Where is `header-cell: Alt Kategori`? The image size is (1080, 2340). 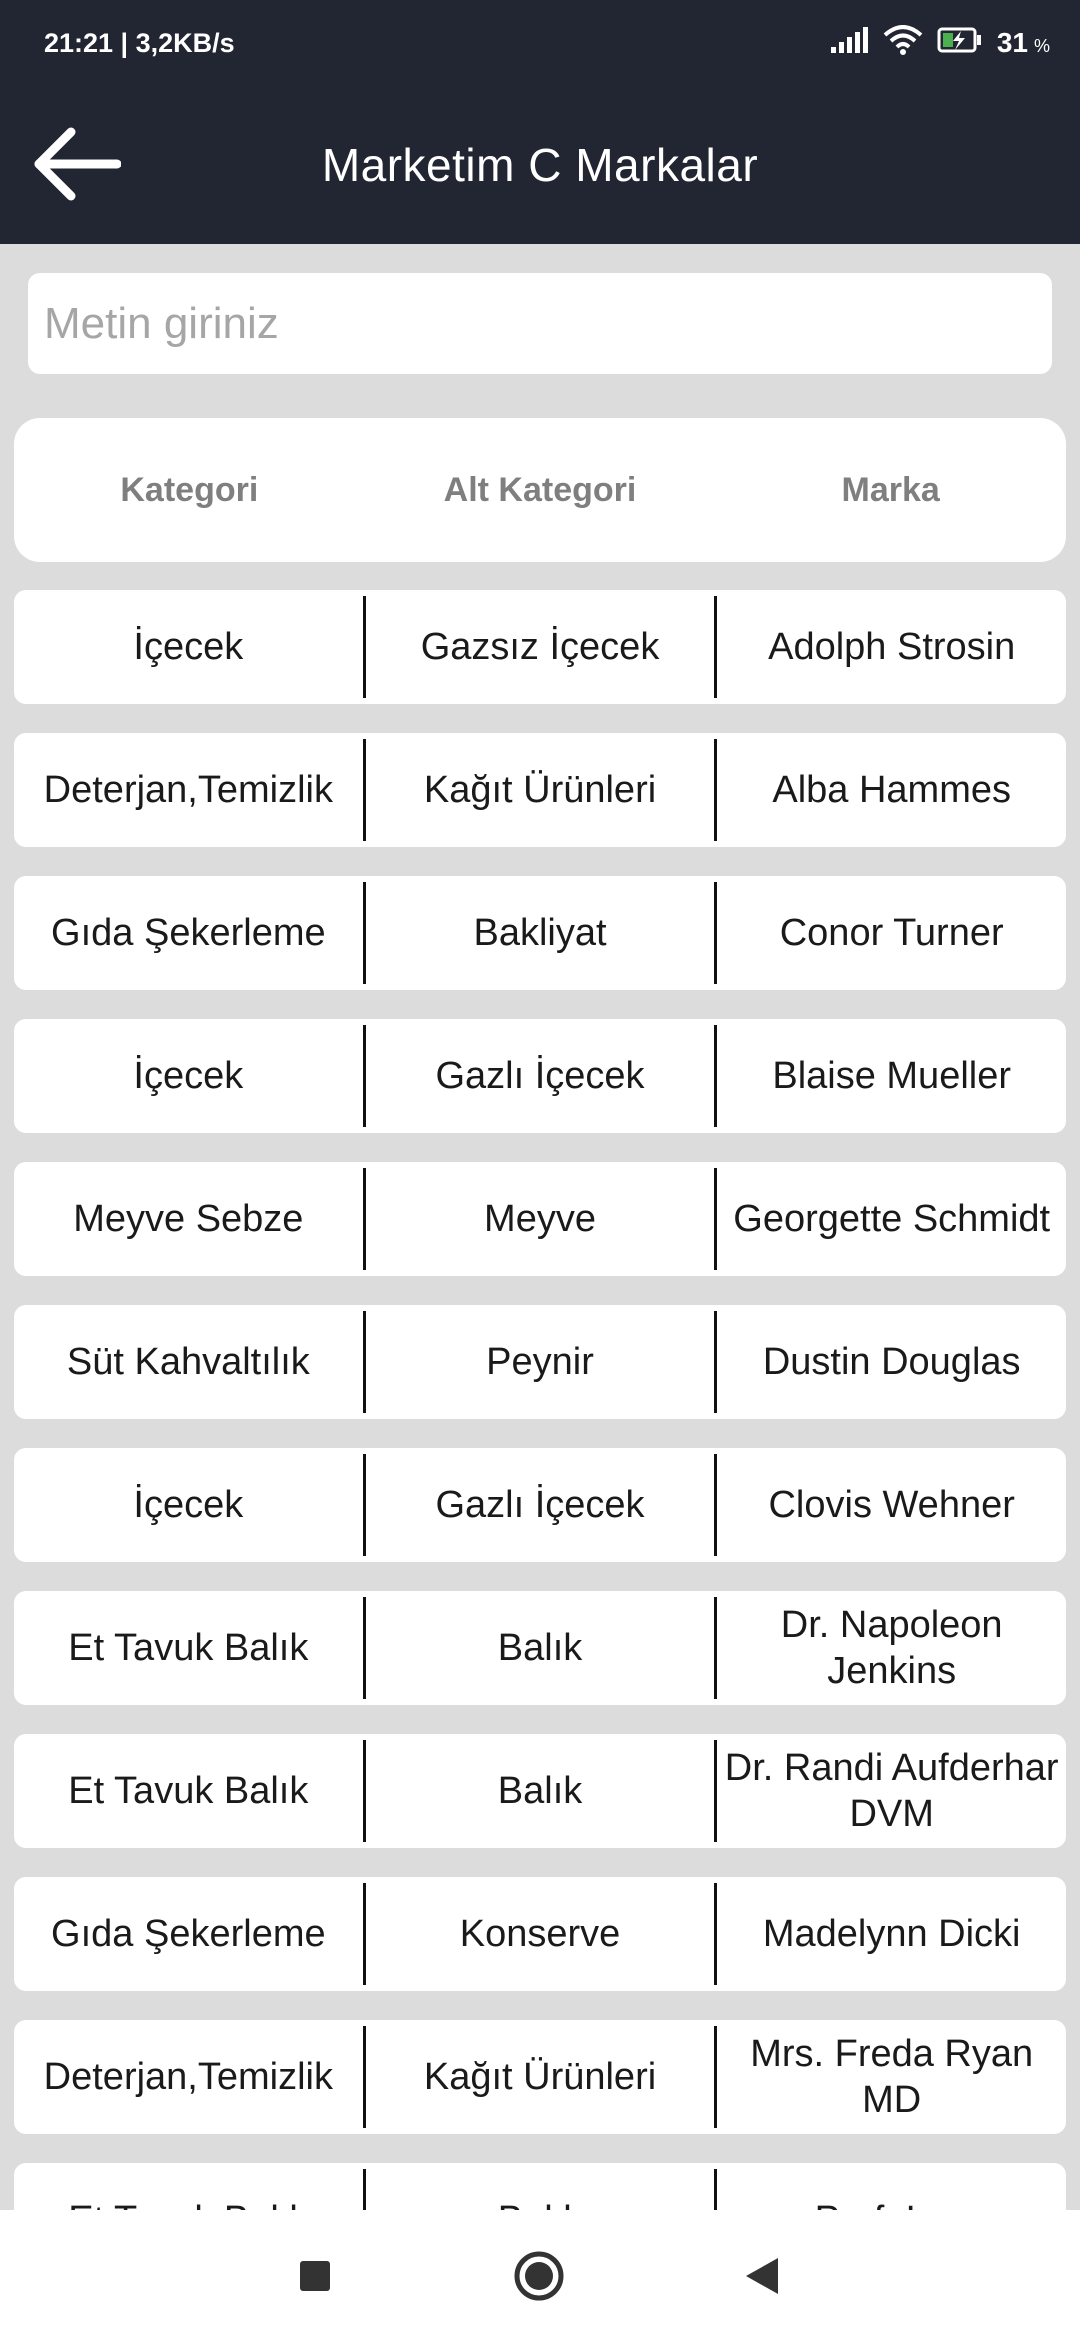
header-cell: Alt Kategori is located at coordinates (540, 489).